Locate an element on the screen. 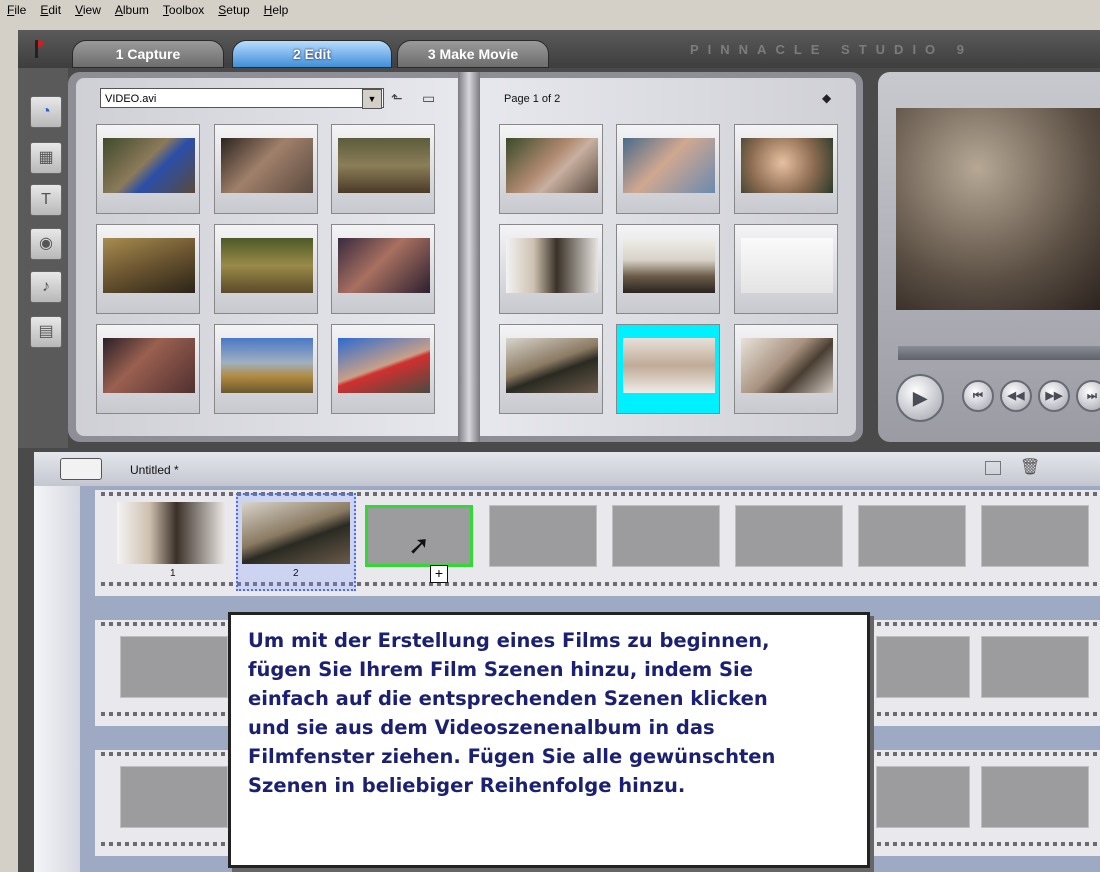 The width and height of the screenshot is (1100, 872). storyboard-icon is located at coordinates (81, 469).